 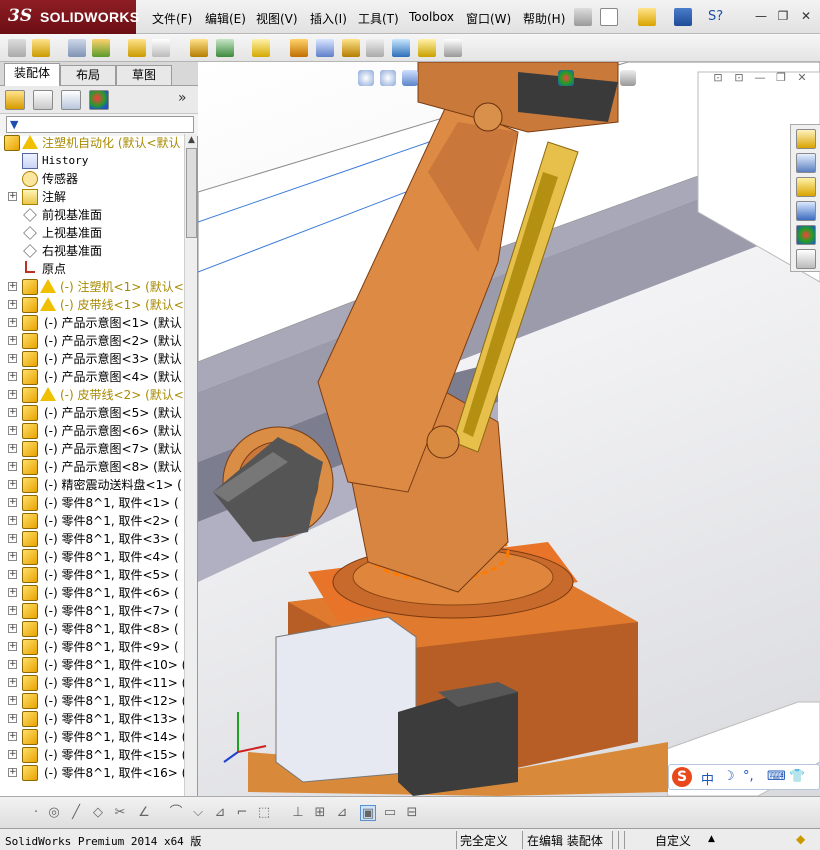 What do you see at coordinates (225, 48) in the screenshot?
I see `reference-geometry-icon` at bounding box center [225, 48].